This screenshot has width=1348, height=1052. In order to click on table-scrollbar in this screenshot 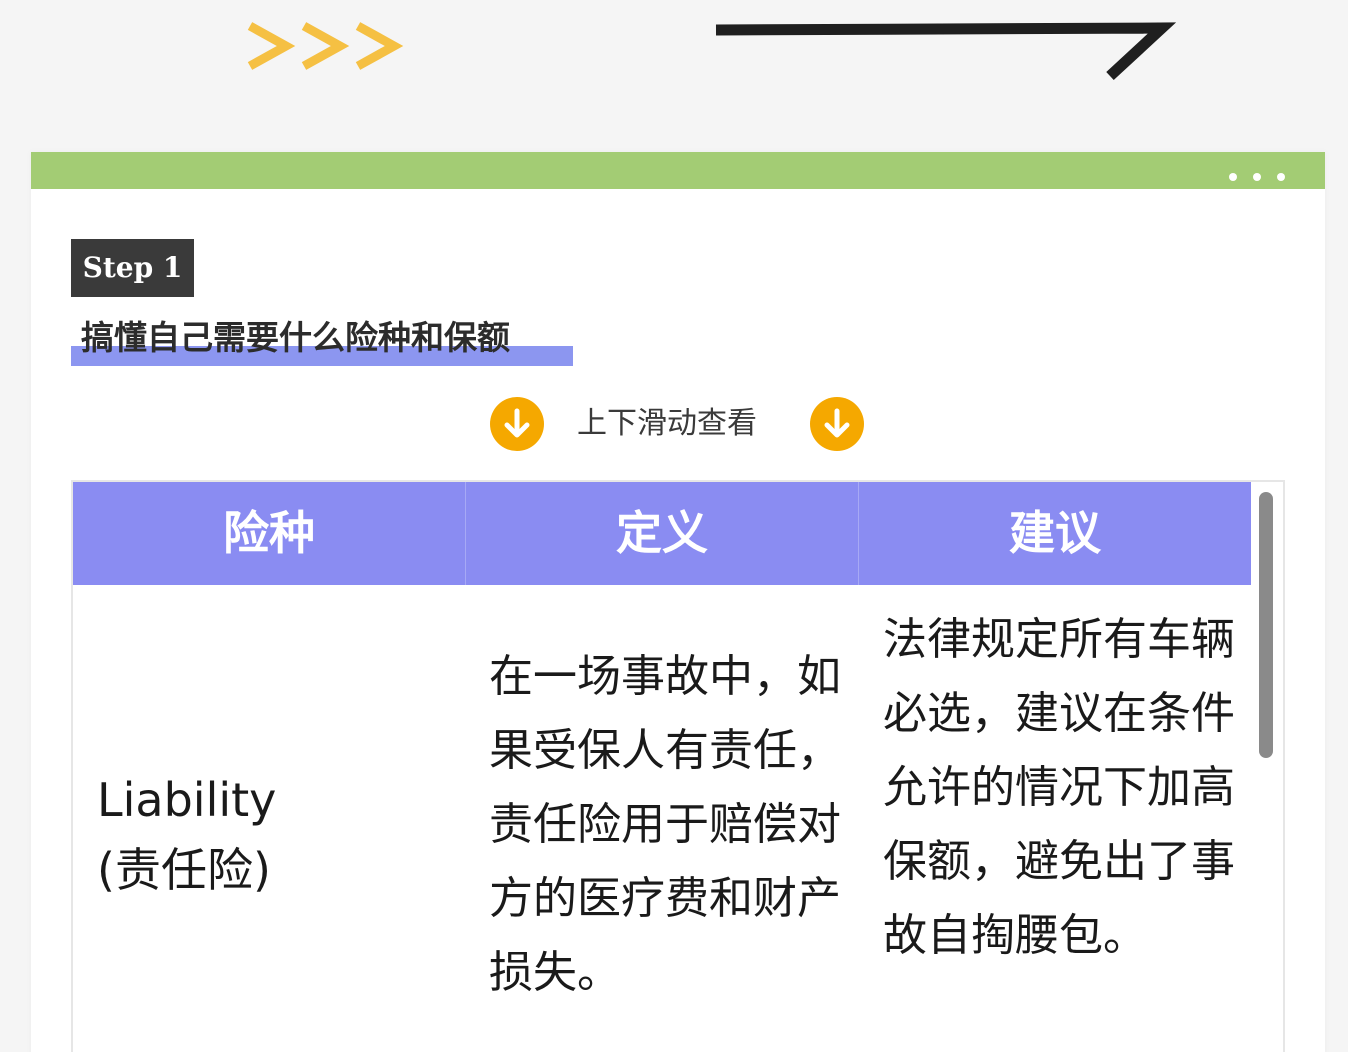, I will do `click(1266, 625)`.